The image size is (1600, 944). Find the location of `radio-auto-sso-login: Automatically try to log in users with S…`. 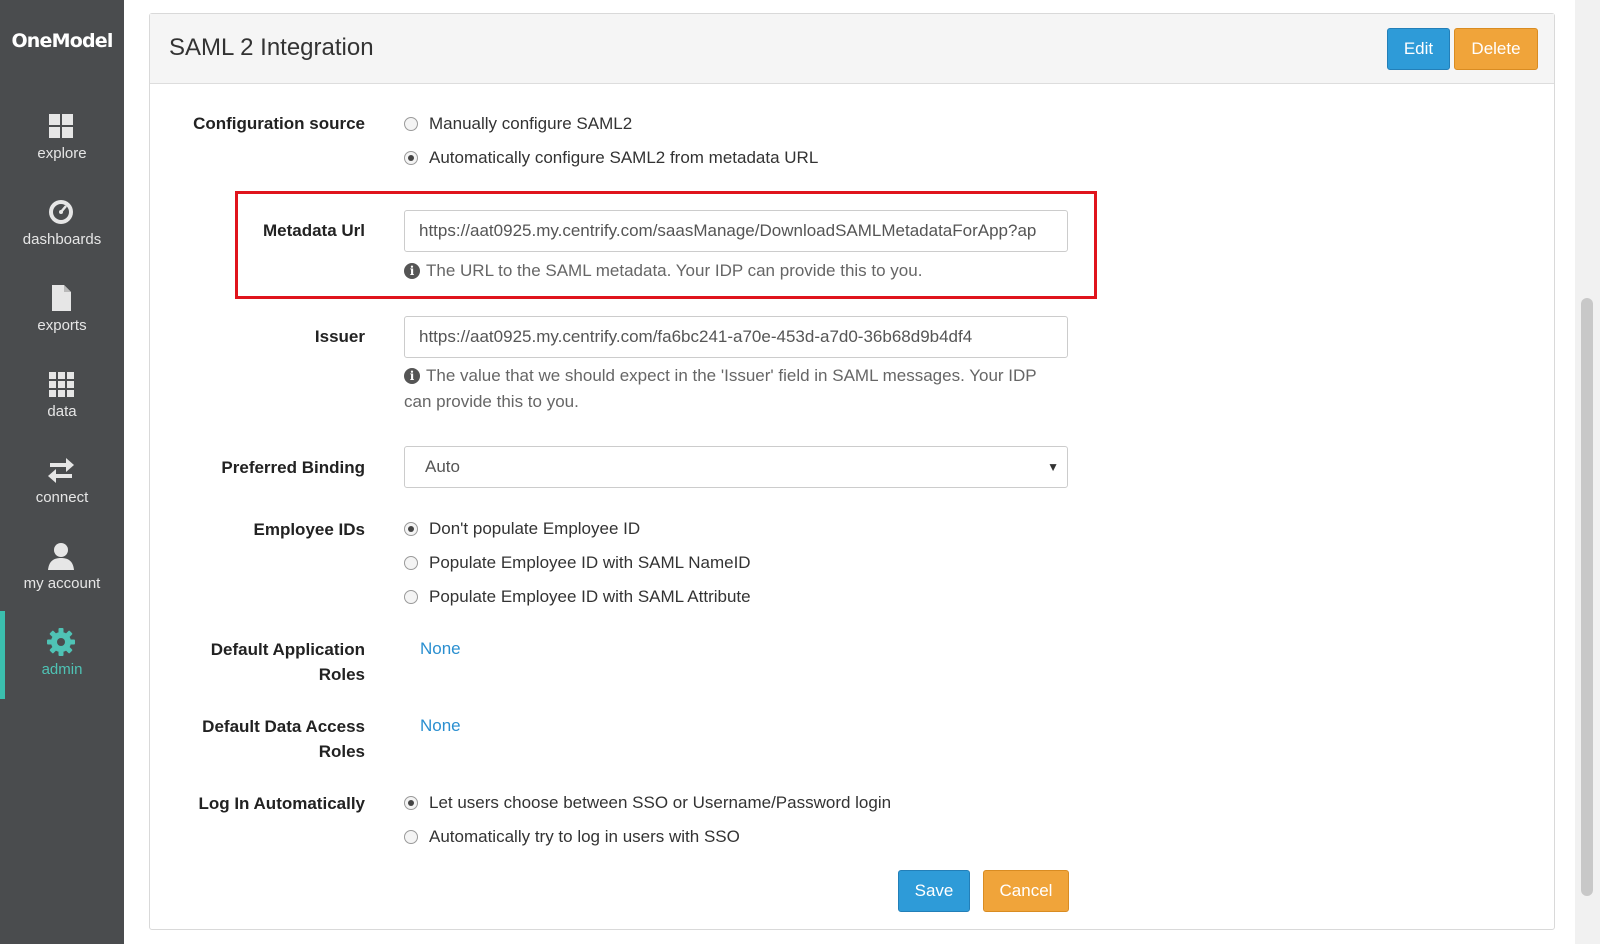

radio-auto-sso-login: Automatically try to log in users with S… is located at coordinates (572, 837).